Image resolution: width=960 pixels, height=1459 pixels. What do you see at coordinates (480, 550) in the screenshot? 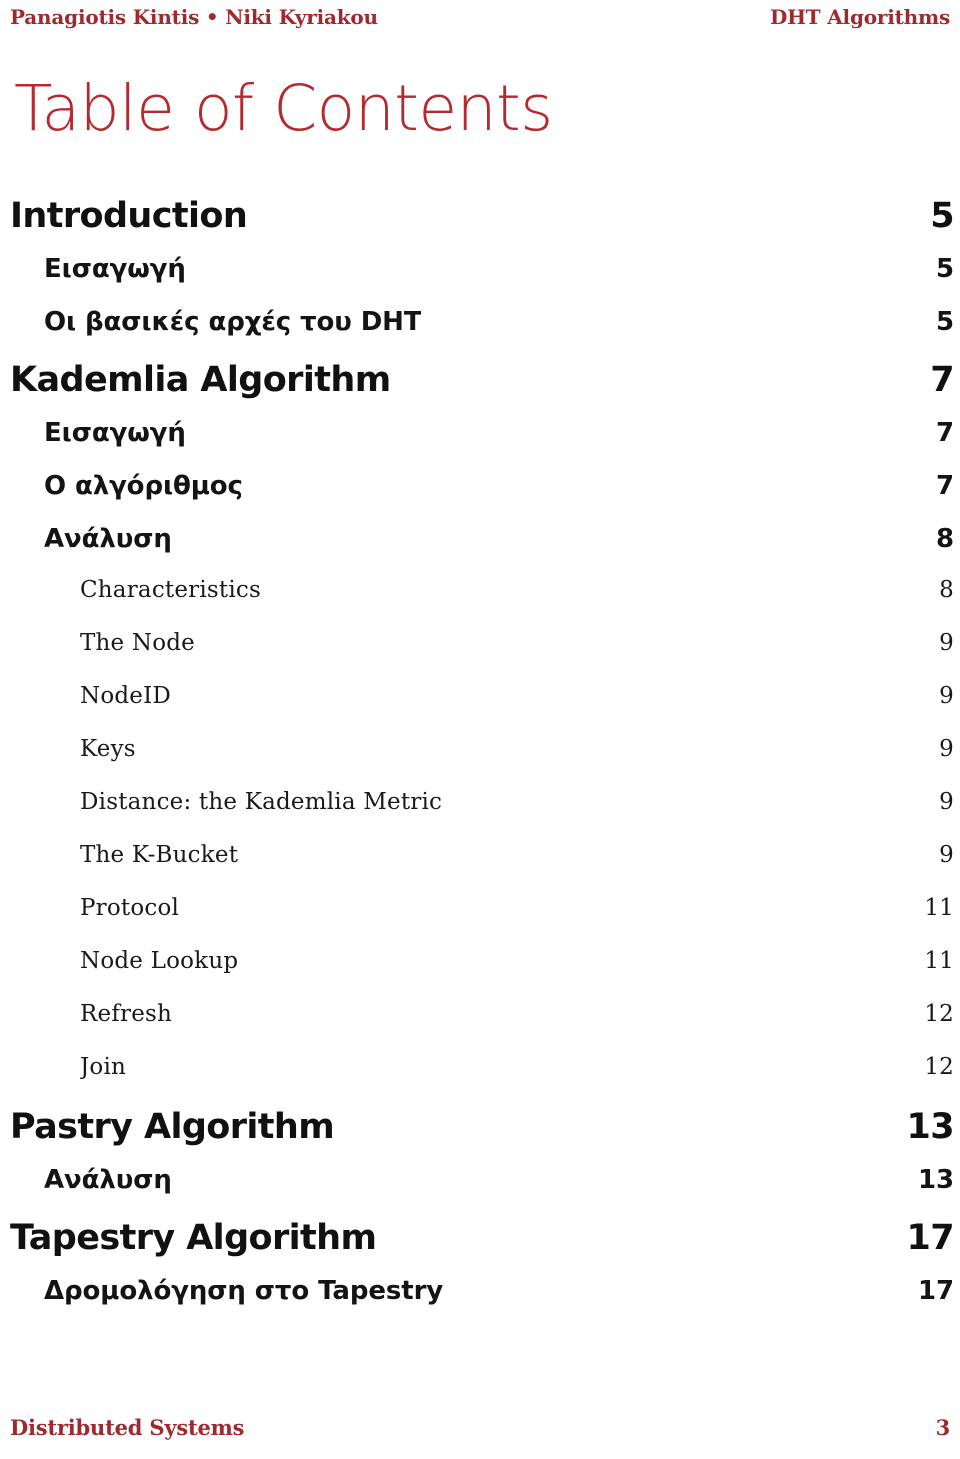
I see `toc-entry: Ανάλυση 8` at bounding box center [480, 550].